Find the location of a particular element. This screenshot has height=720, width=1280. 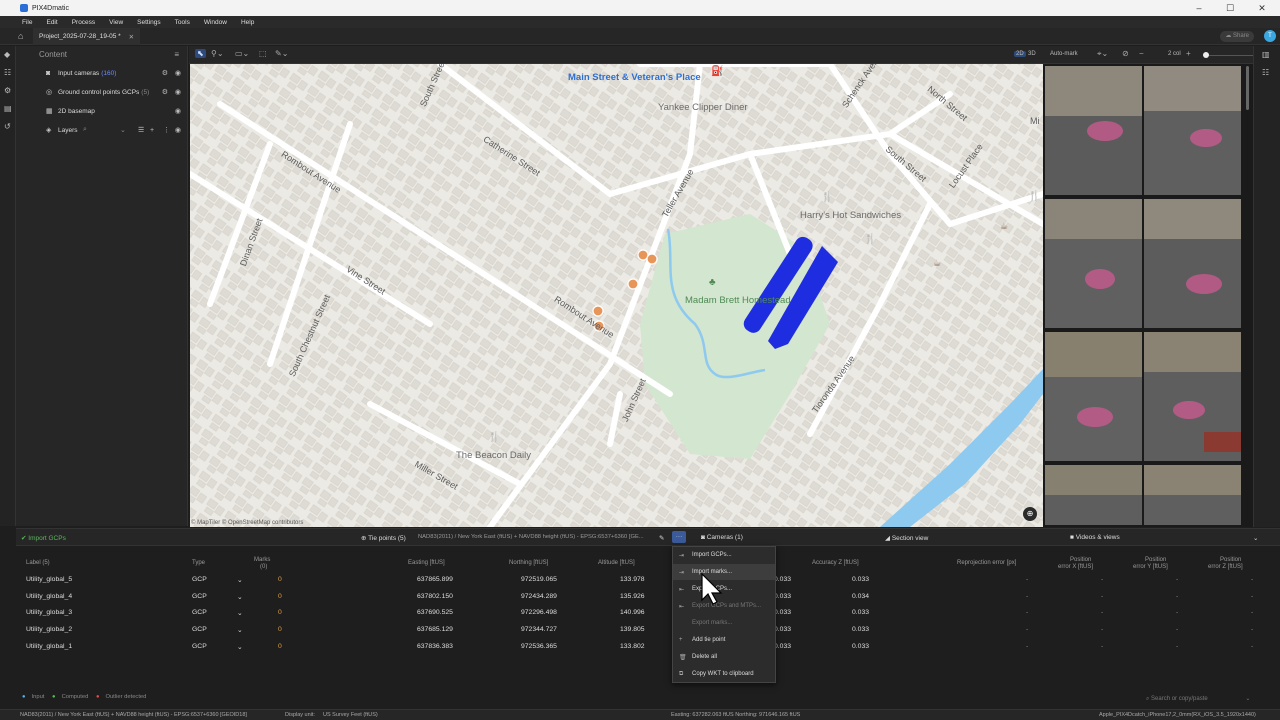

minimize-button: – is located at coordinates (1199, 8).